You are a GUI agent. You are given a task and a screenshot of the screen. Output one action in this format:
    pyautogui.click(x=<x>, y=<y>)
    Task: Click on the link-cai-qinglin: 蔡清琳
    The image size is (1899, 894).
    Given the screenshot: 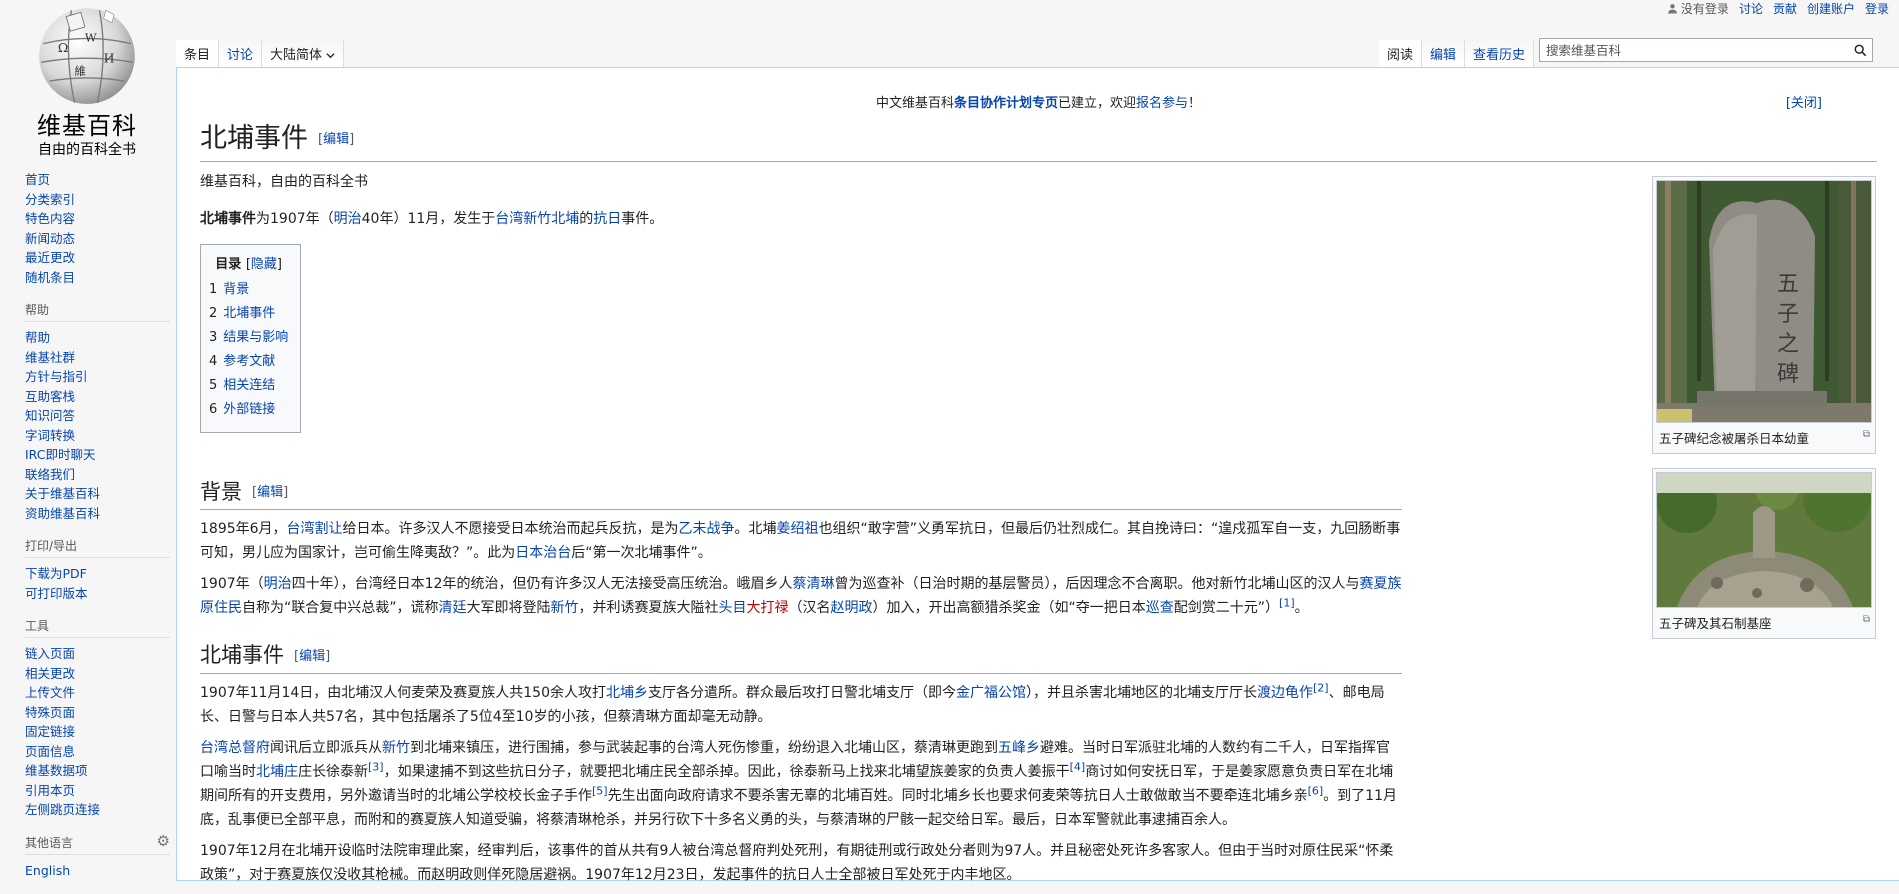 What is the action you would take?
    pyautogui.click(x=813, y=584)
    